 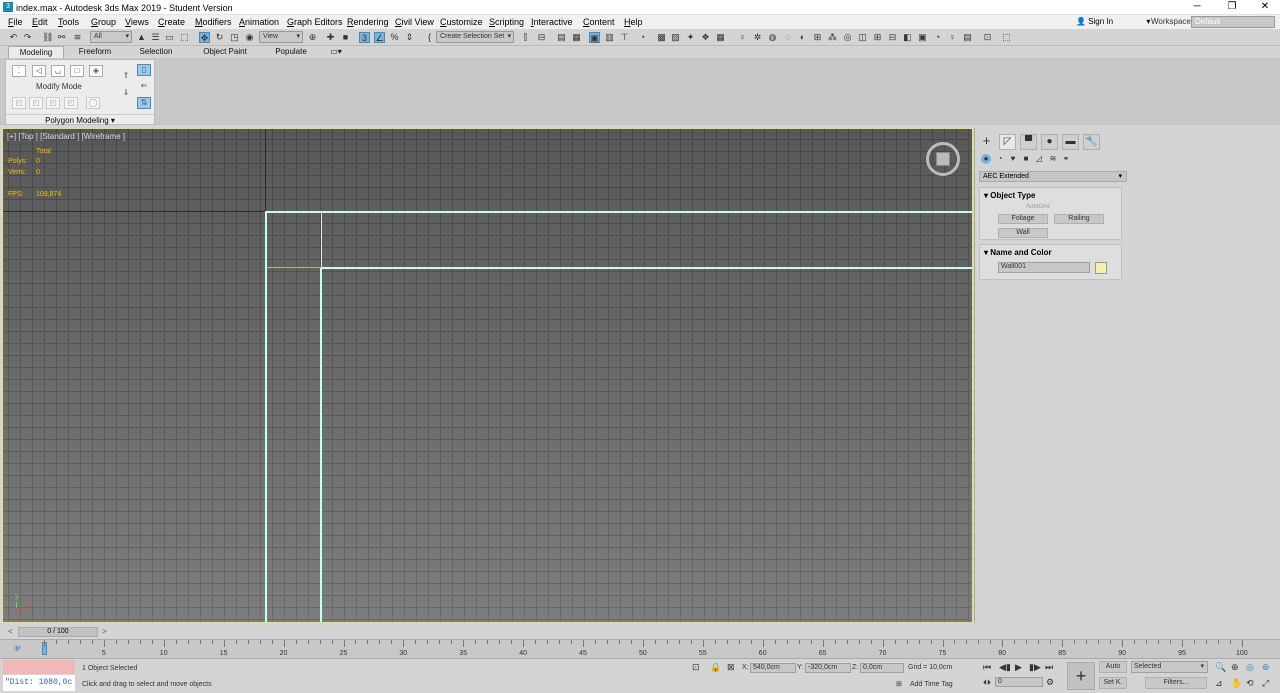 I want to click on viewport-layout-icon: ⬚, so click(x=1006, y=37).